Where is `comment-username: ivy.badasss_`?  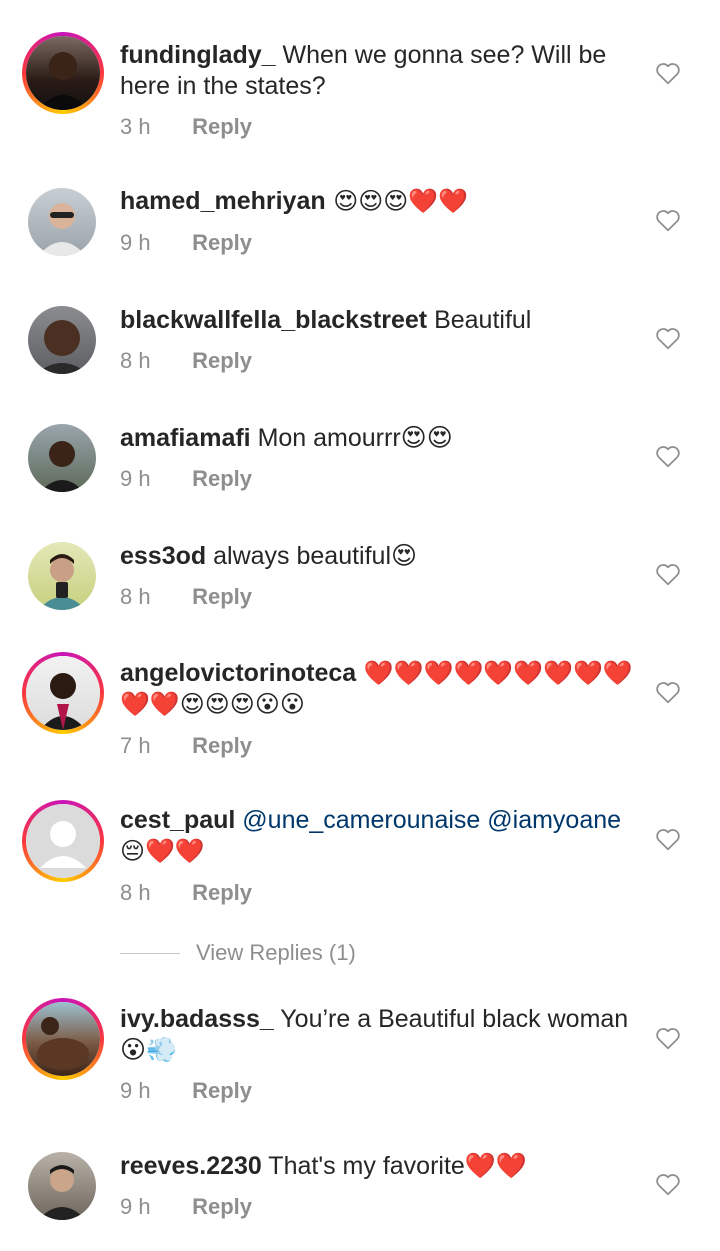
comment-username: ivy.badasss_ is located at coordinates (197, 1019).